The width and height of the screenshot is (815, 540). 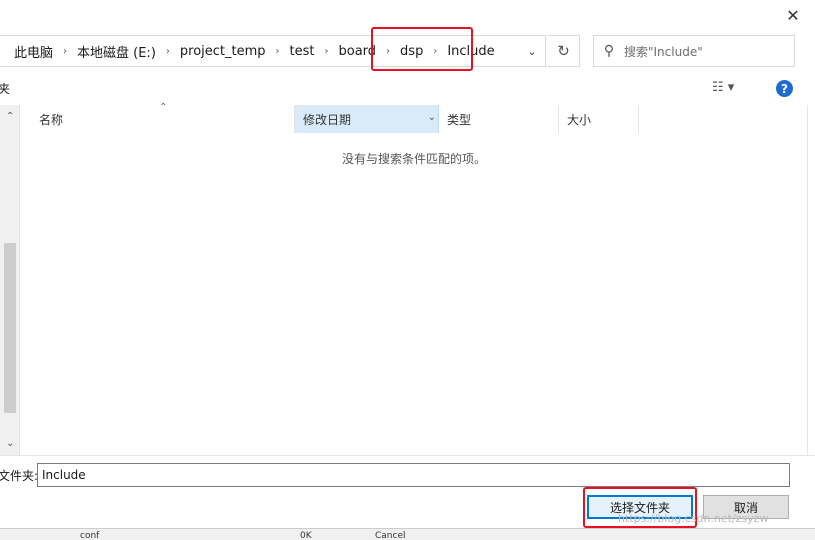 I want to click on sort-ascending-icon: ⌃, so click(x=163, y=107).